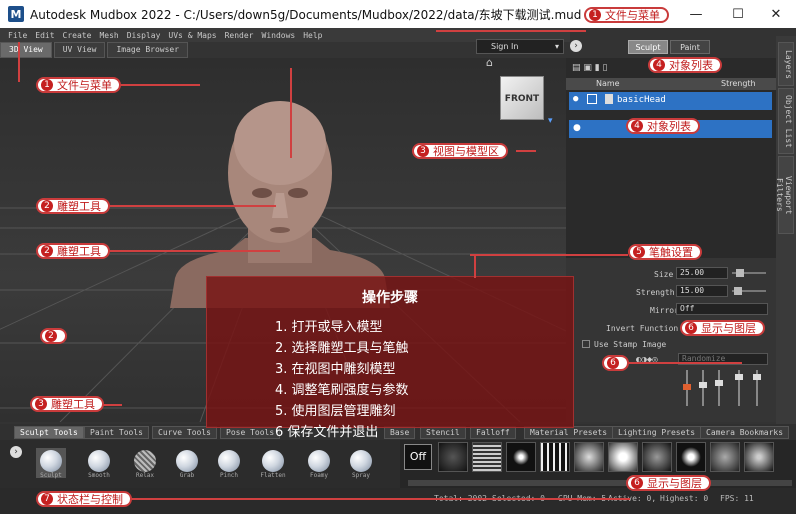 The image size is (796, 514). I want to click on tray-scrollbar, so click(600, 483).